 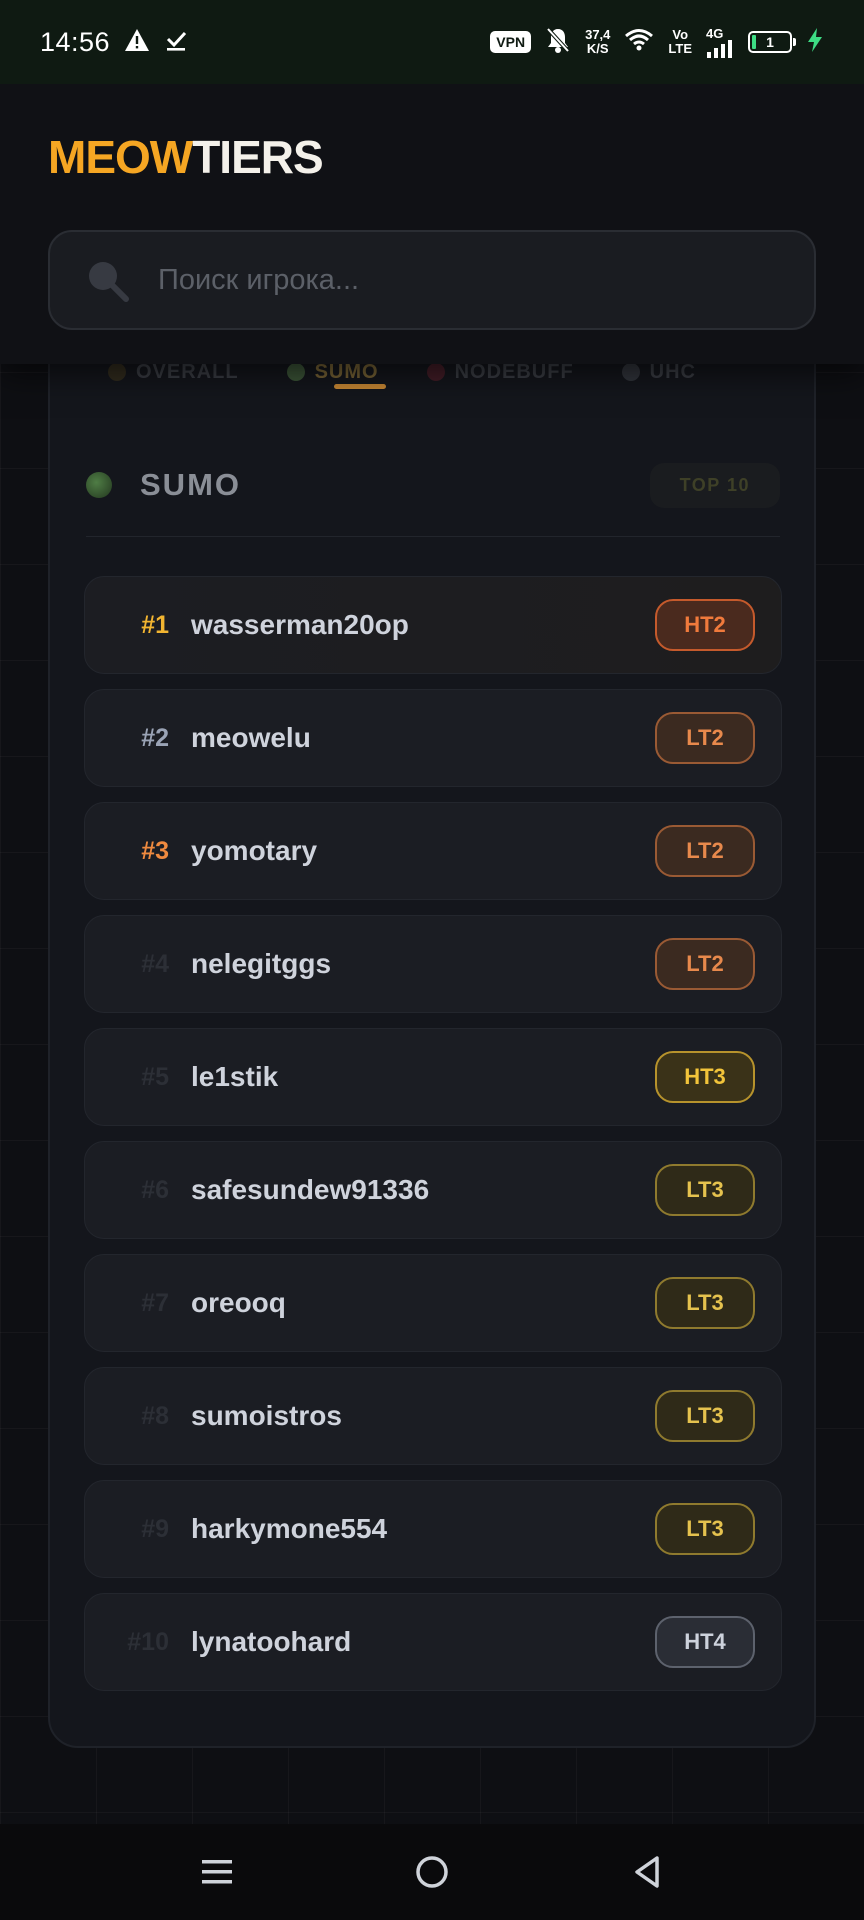 I want to click on player-name: safesundew91336, so click(x=310, y=1189).